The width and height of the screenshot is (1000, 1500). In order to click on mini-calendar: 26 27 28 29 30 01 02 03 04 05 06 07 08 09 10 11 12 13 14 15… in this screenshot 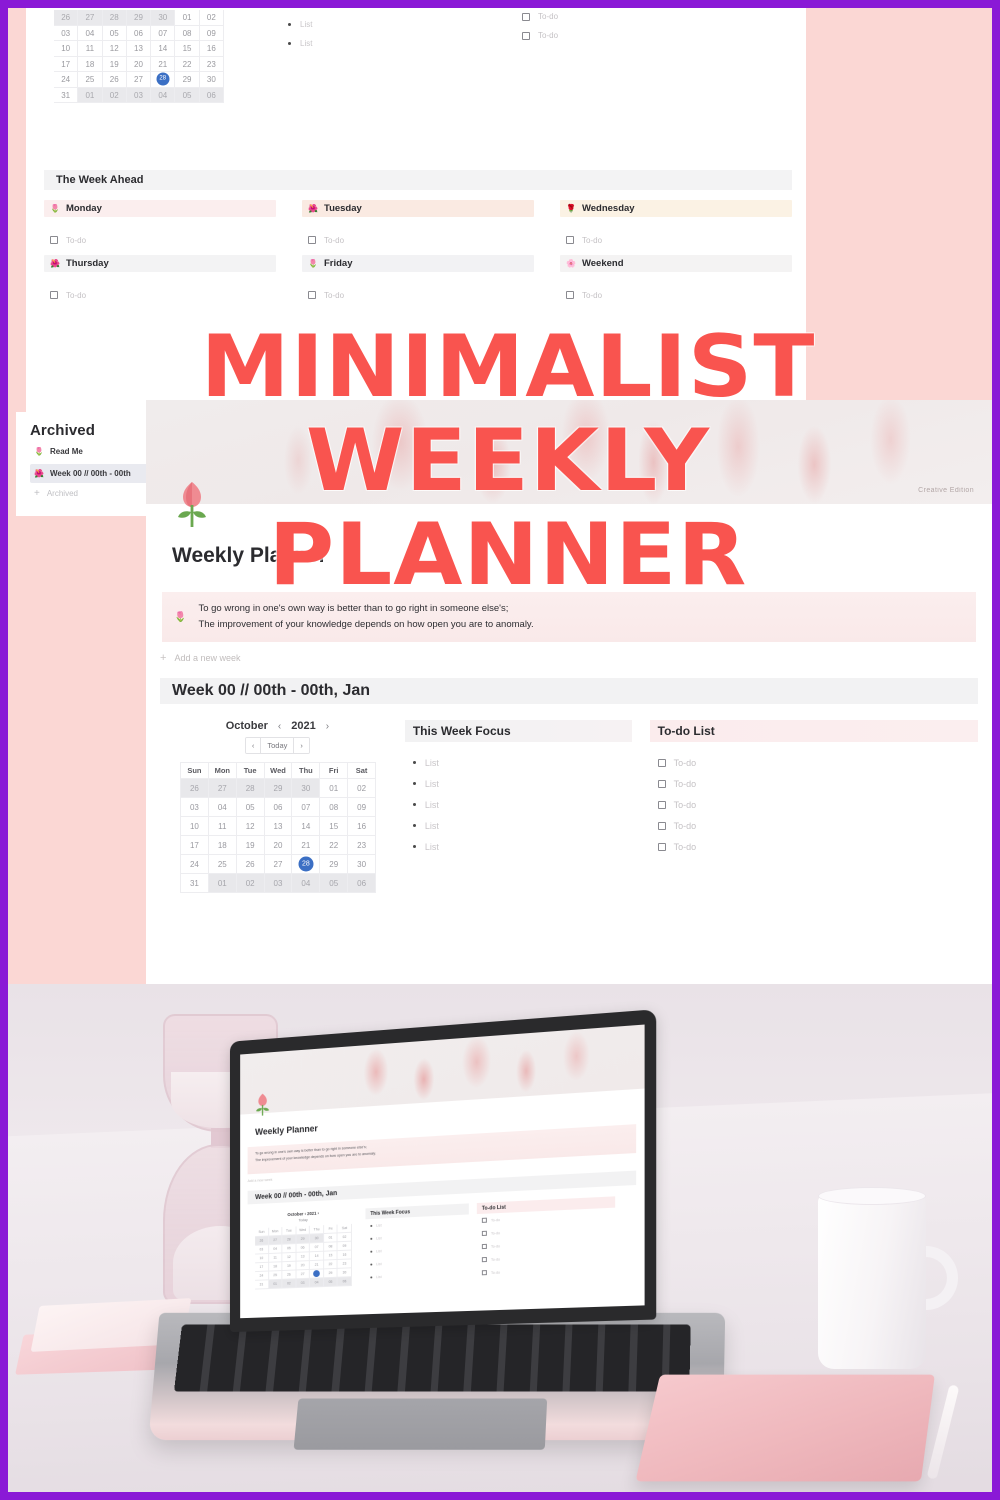, I will do `click(139, 56)`.